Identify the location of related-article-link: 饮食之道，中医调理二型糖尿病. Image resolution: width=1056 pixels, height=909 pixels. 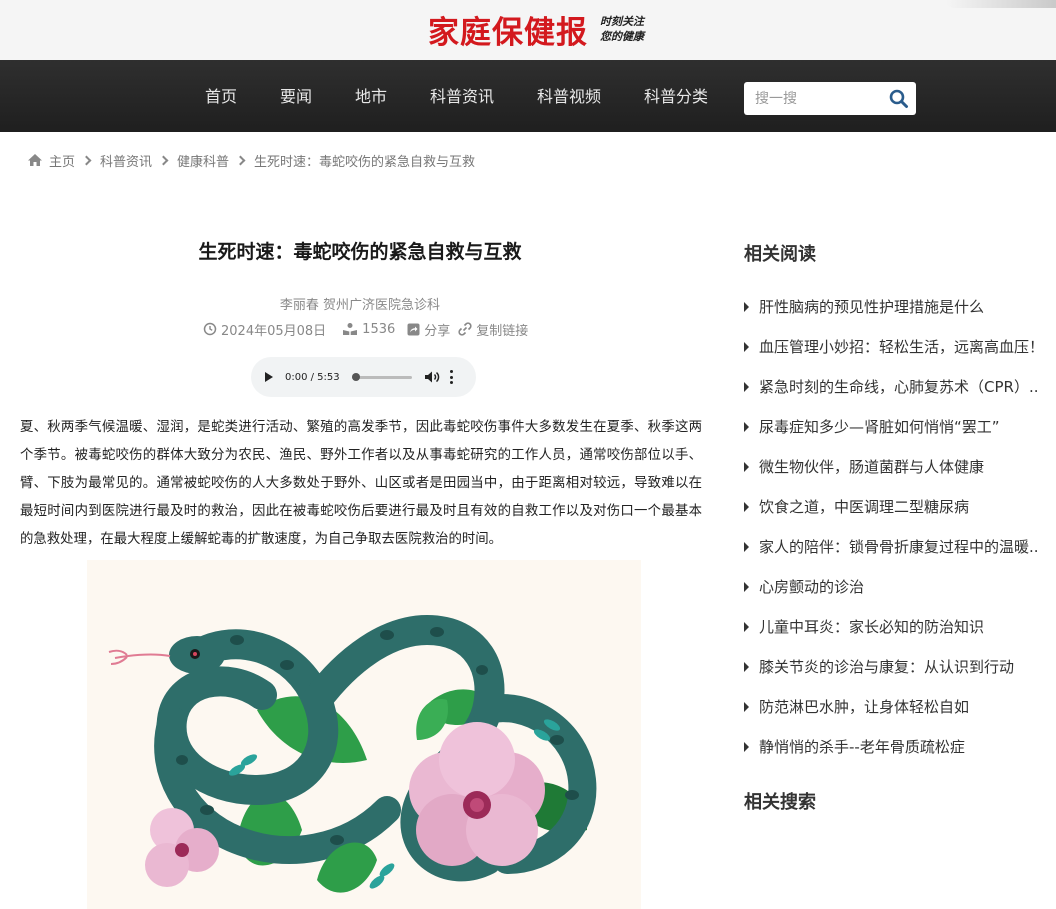
(900, 507).